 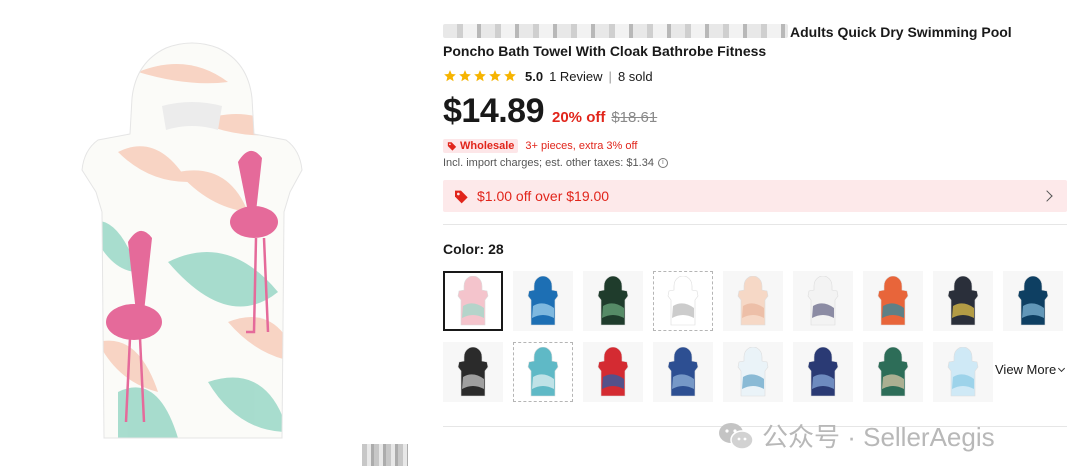 I want to click on flamingo-towel-icon, so click(x=473, y=301).